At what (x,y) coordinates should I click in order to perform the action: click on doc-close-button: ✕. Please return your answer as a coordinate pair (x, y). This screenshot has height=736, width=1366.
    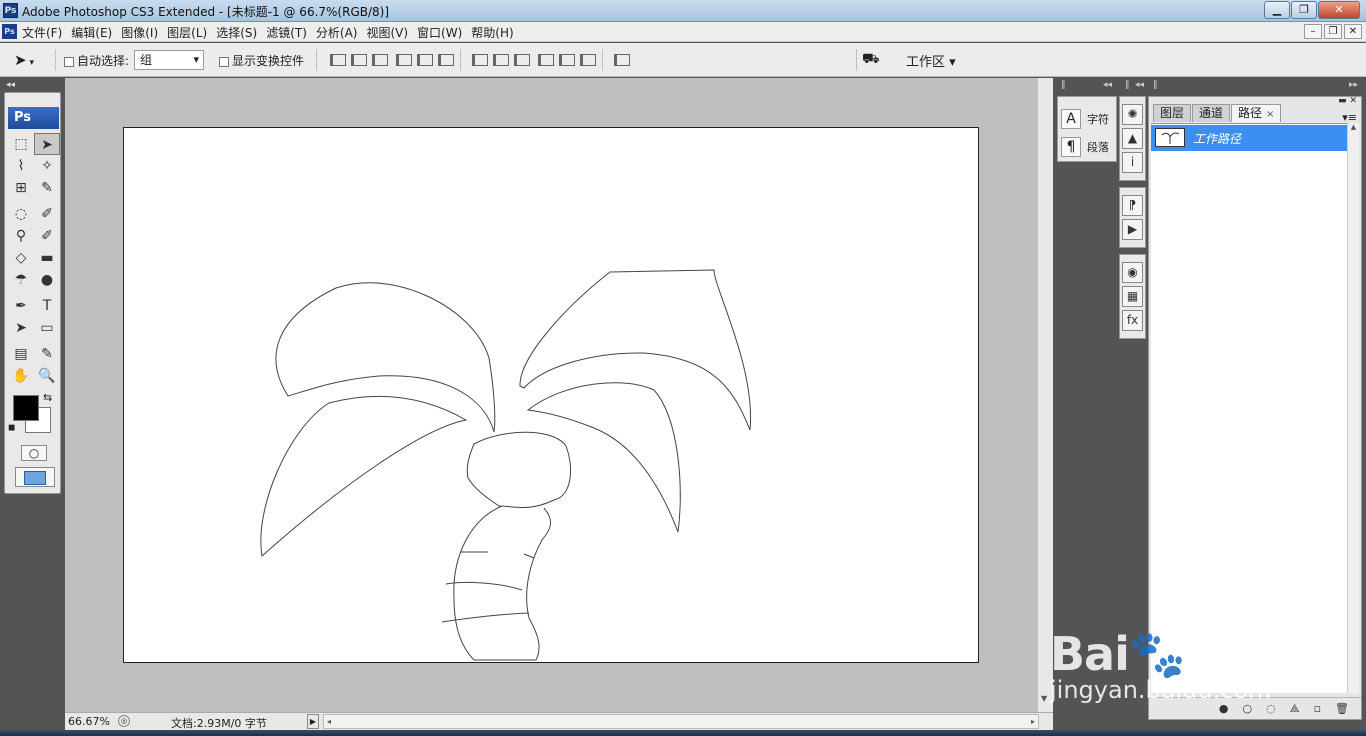
    Looking at the image, I should click on (1353, 31).